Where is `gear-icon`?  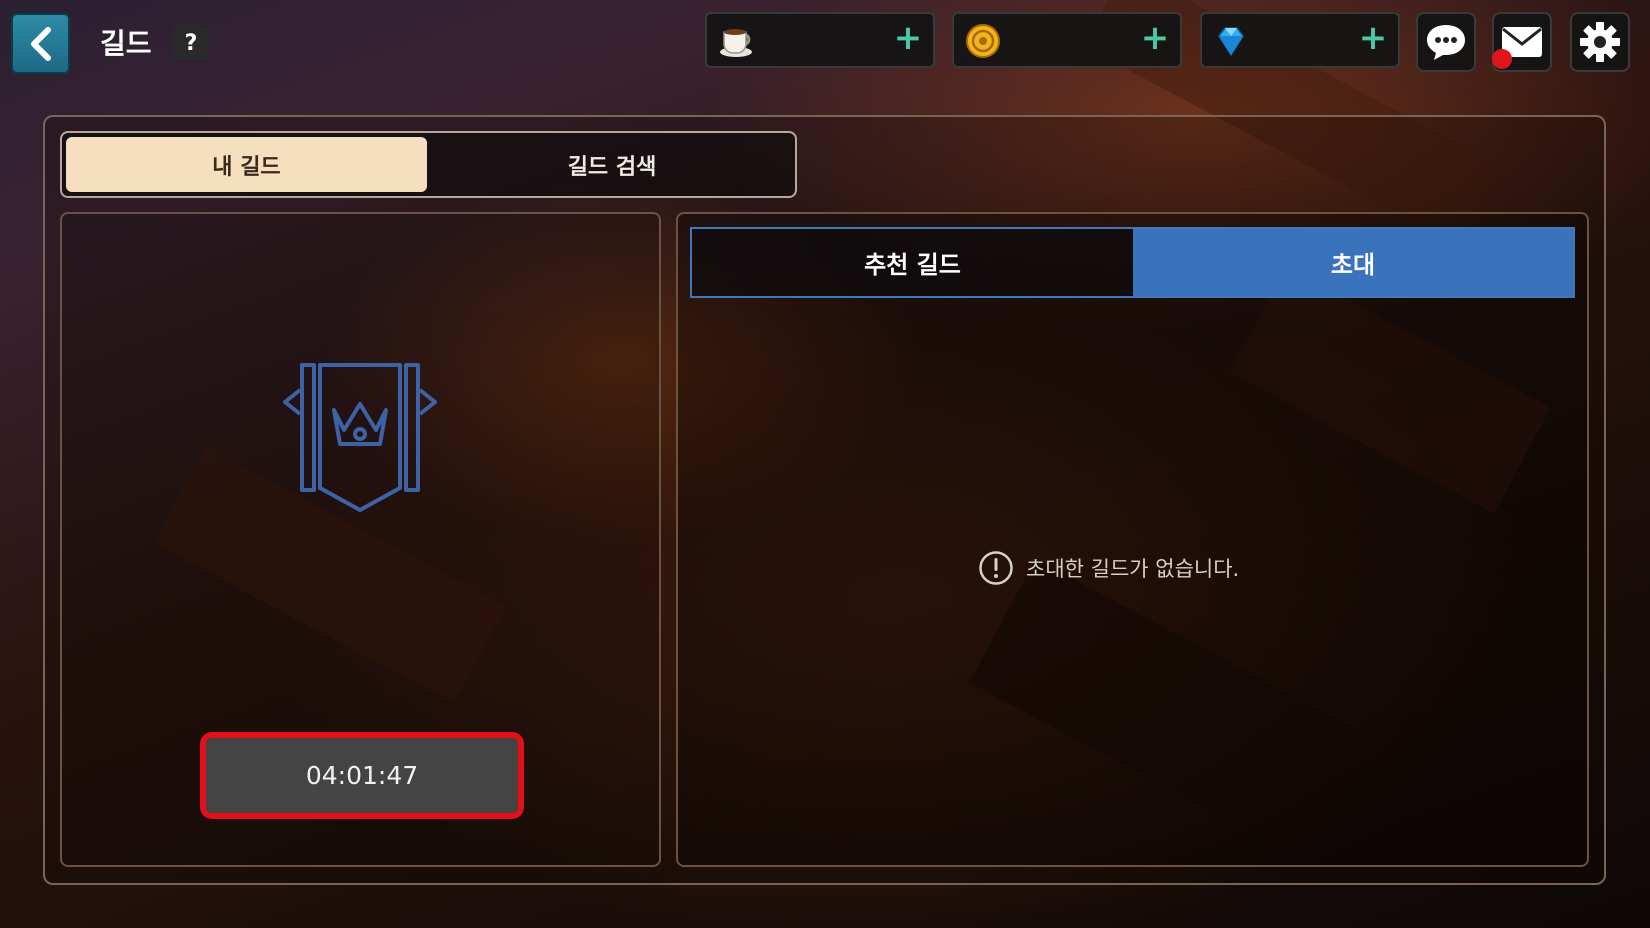
gear-icon is located at coordinates (1600, 42).